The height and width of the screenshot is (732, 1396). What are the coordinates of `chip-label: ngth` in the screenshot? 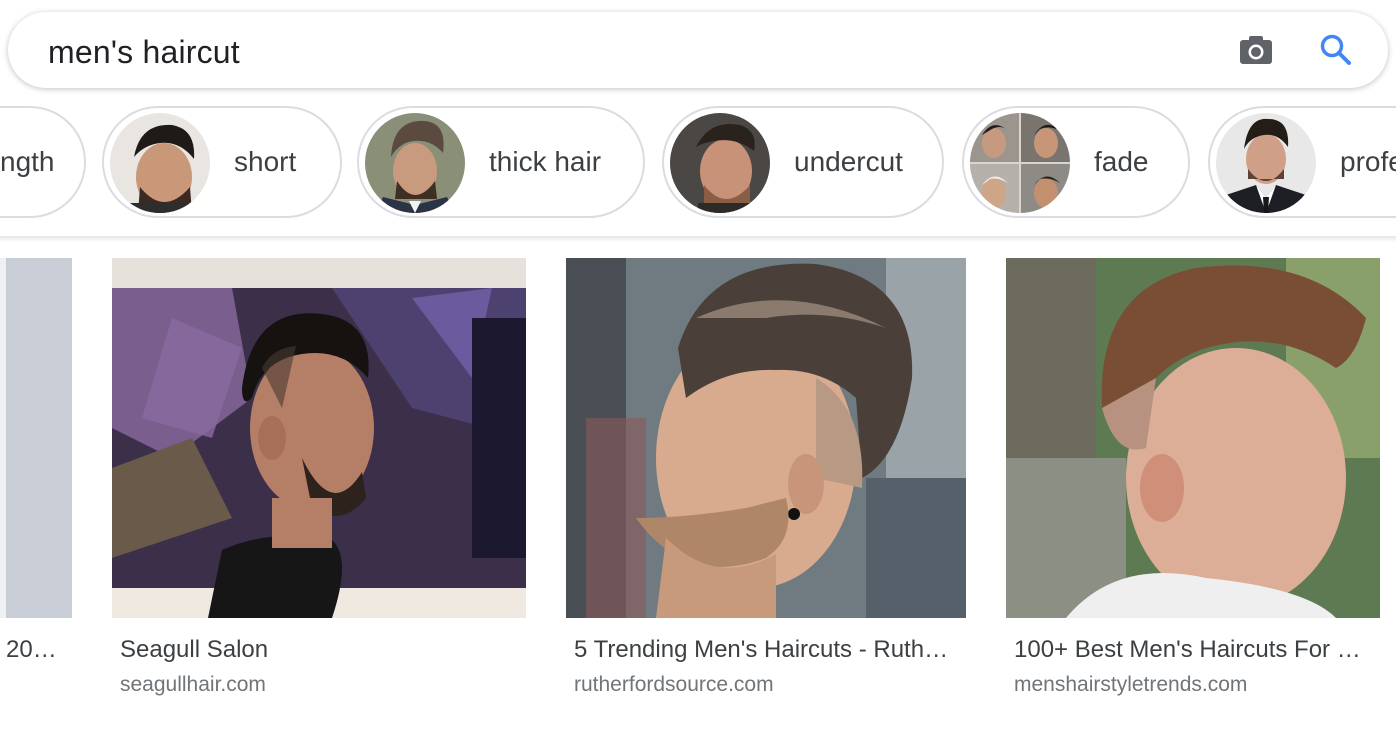 It's located at (27, 161).